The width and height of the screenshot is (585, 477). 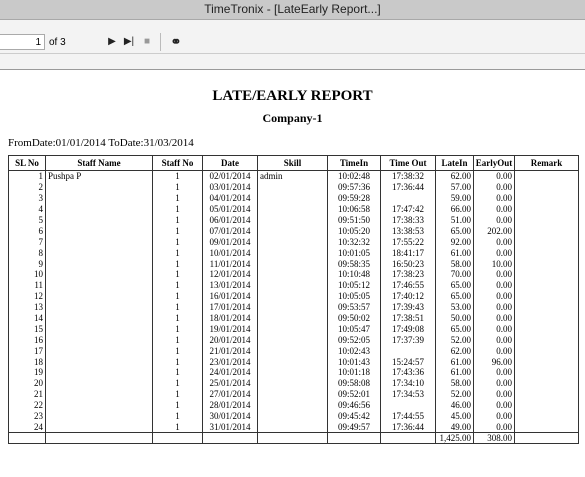 I want to click on table-cell: 10:06:58, so click(x=354, y=209).